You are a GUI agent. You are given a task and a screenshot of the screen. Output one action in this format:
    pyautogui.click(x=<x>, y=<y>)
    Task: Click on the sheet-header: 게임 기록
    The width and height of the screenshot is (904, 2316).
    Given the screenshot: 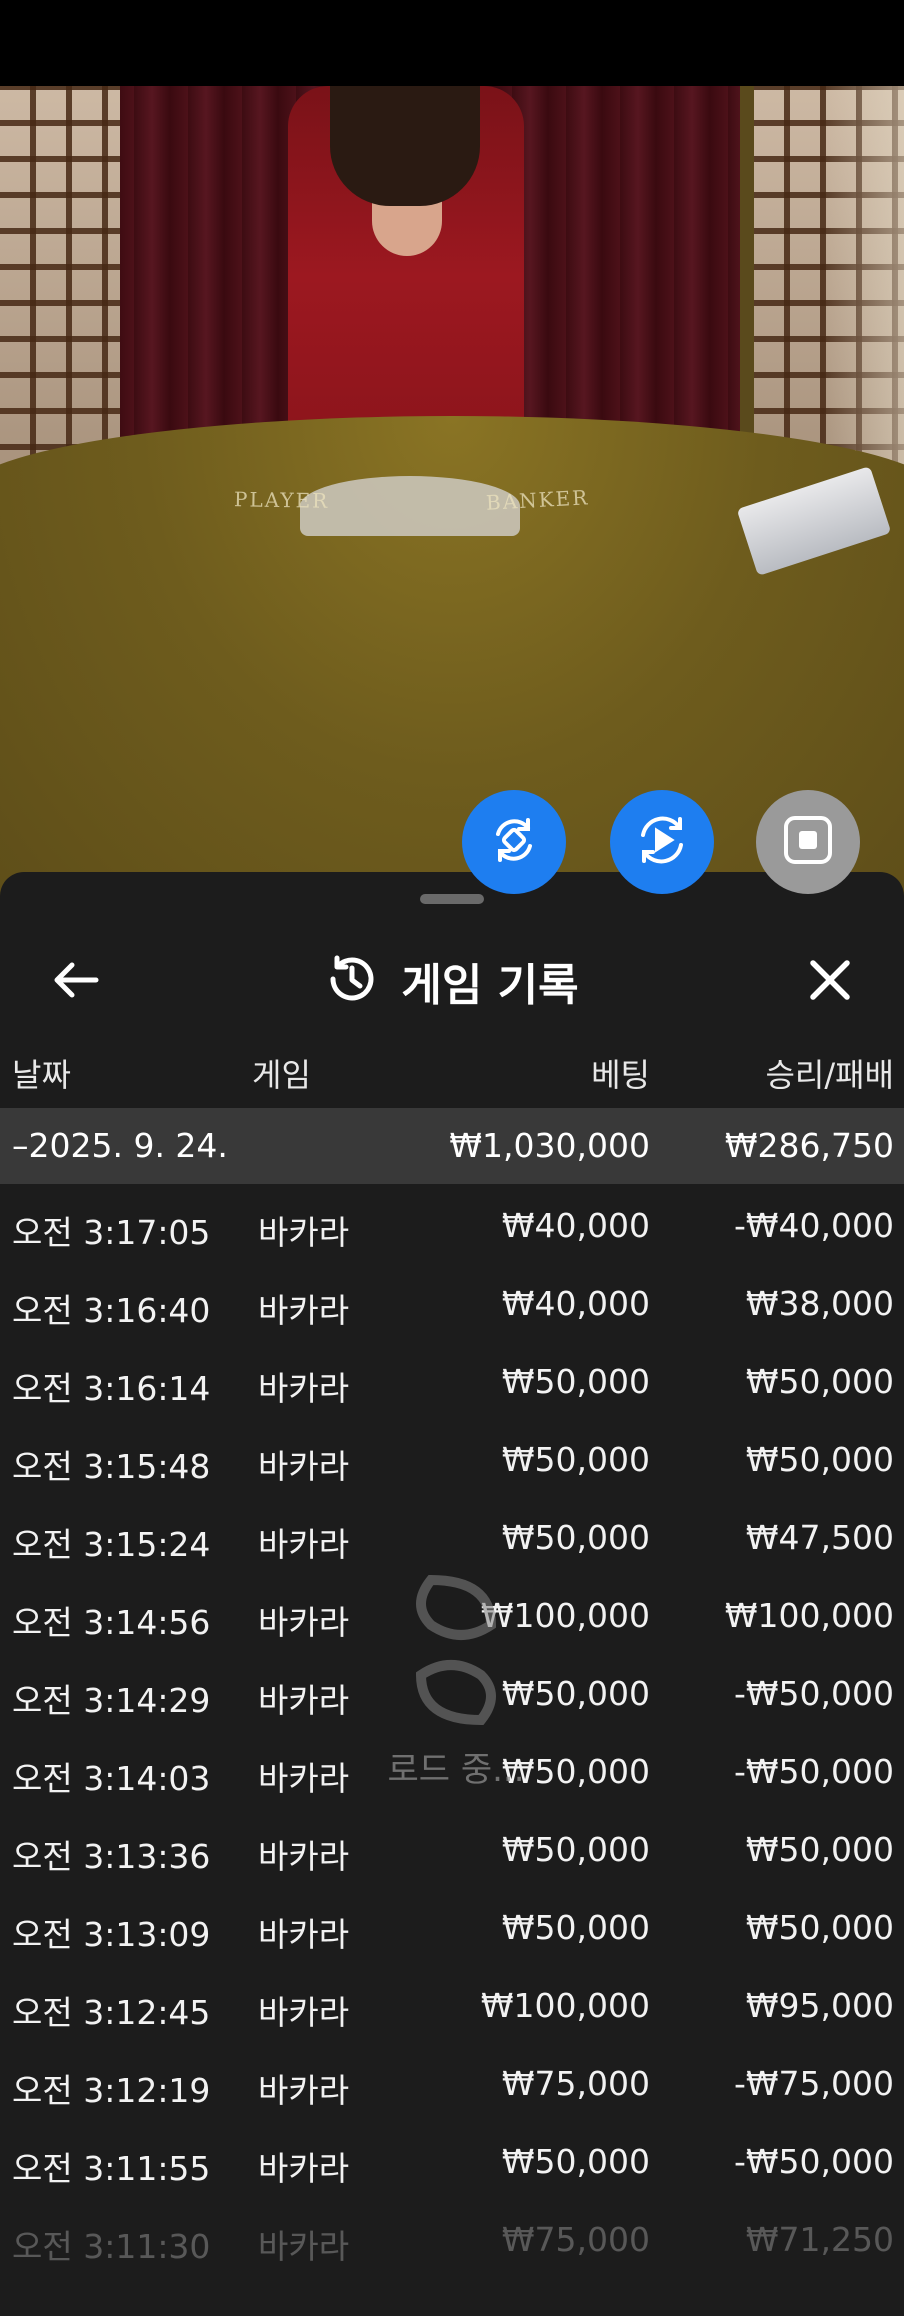 What is the action you would take?
    pyautogui.click(x=452, y=980)
    